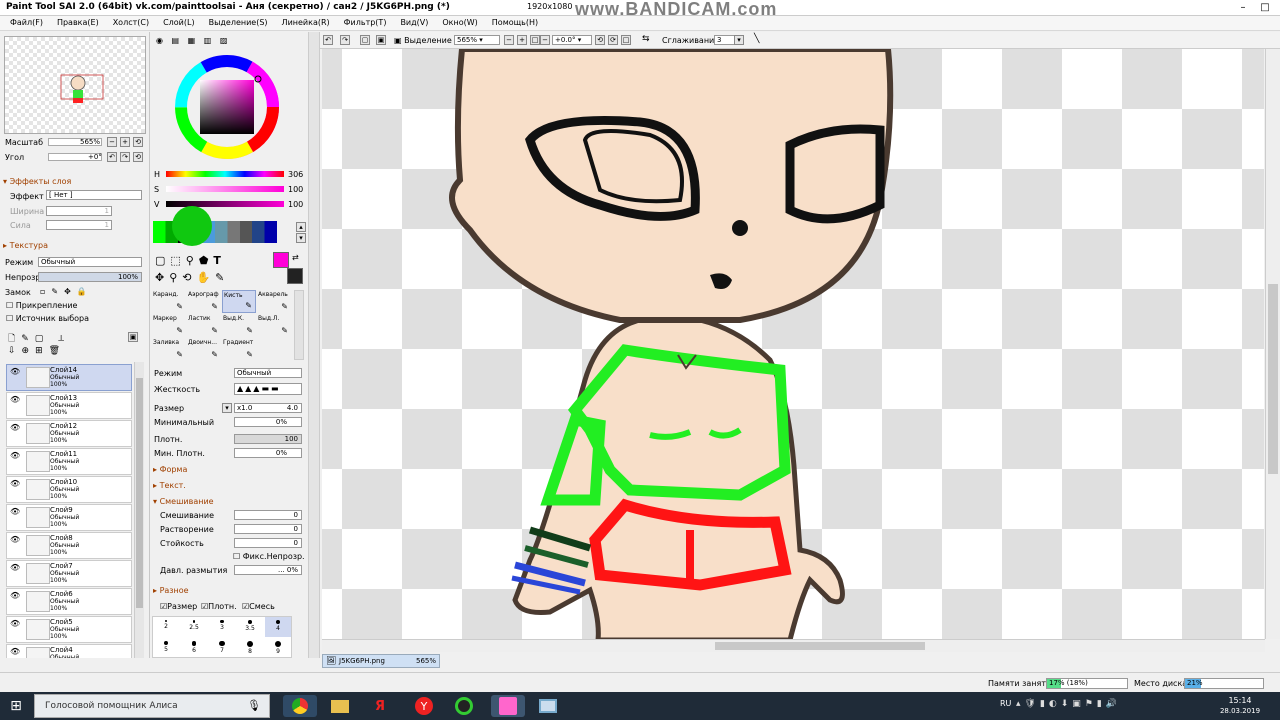  What do you see at coordinates (125, 142) in the screenshot?
I see `zoom-in-button: +` at bounding box center [125, 142].